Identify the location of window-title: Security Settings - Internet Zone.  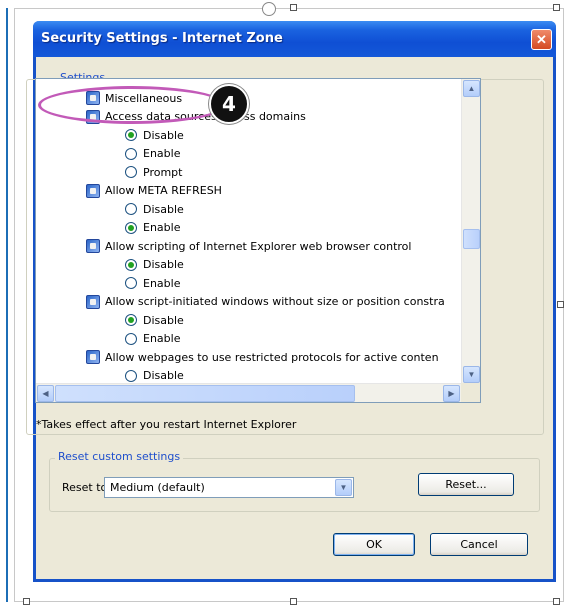
(162, 38).